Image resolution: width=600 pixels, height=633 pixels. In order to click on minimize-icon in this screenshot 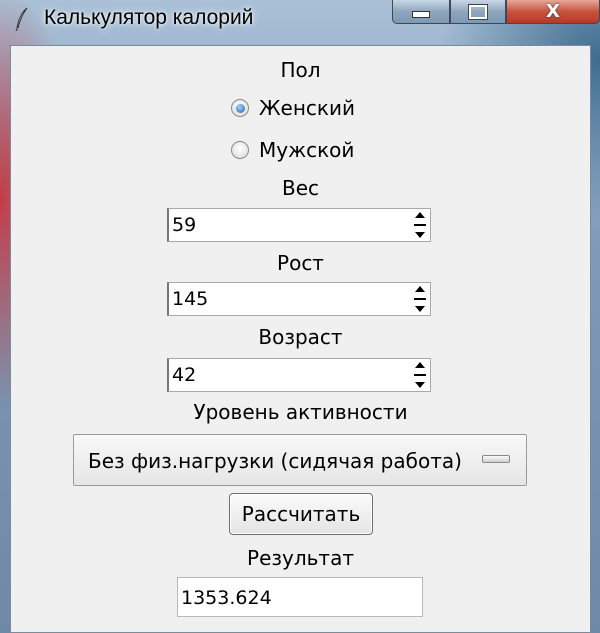, I will do `click(421, 14)`.